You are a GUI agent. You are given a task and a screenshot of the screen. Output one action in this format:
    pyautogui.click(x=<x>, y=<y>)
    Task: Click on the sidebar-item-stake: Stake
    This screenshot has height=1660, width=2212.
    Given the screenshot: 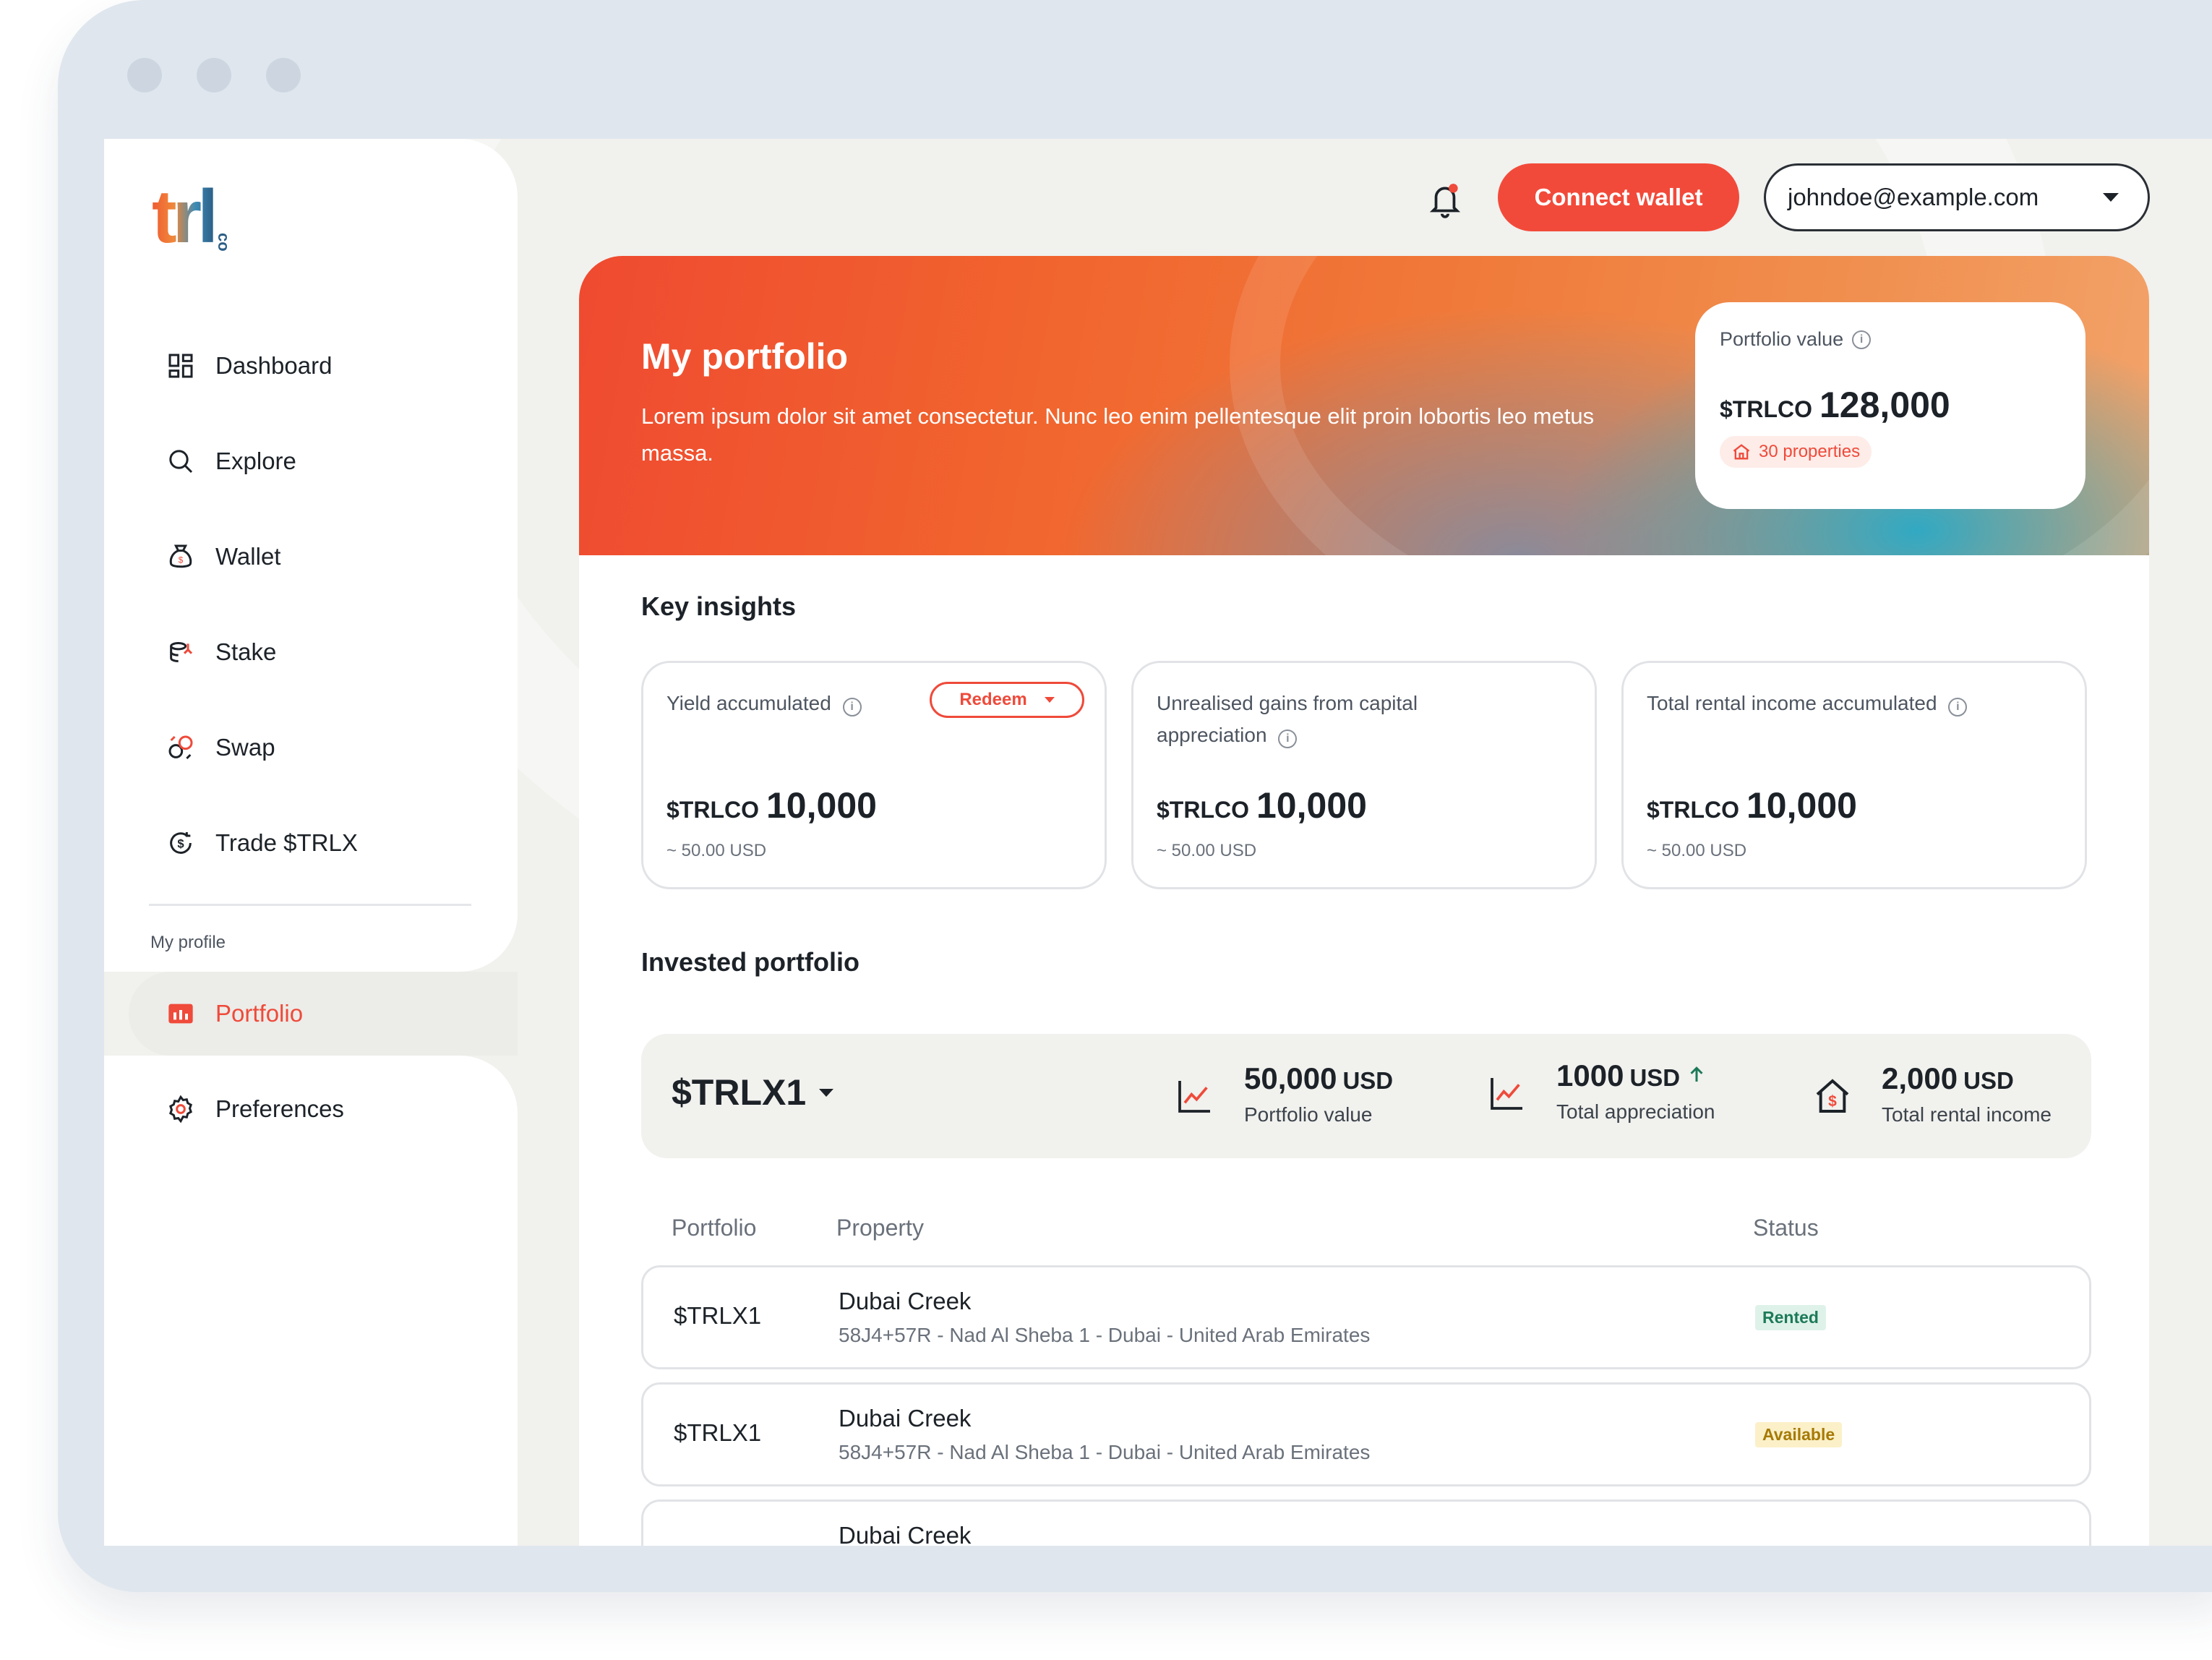 What is the action you would take?
    pyautogui.click(x=220, y=652)
    